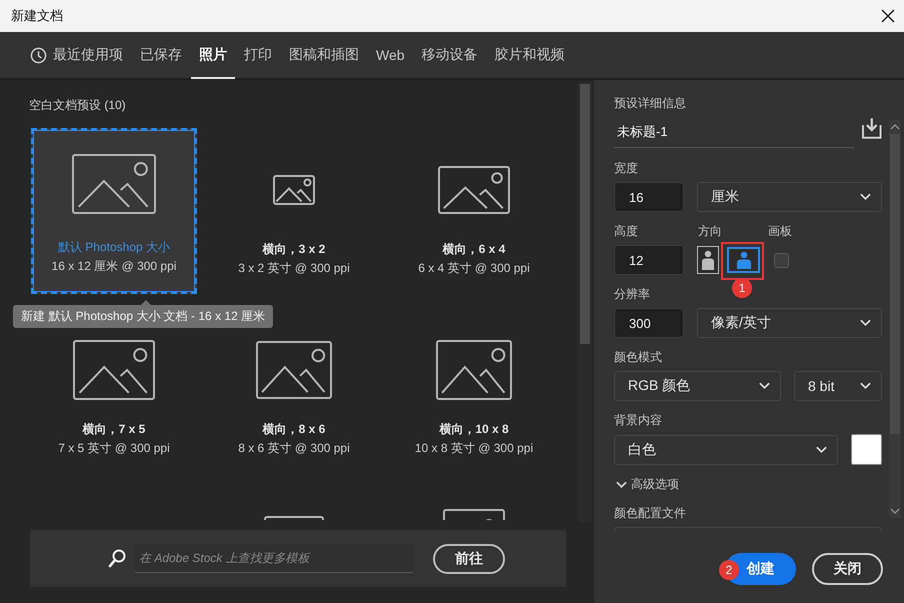 This screenshot has width=904, height=603. I want to click on artboard-checkbox, so click(781, 260).